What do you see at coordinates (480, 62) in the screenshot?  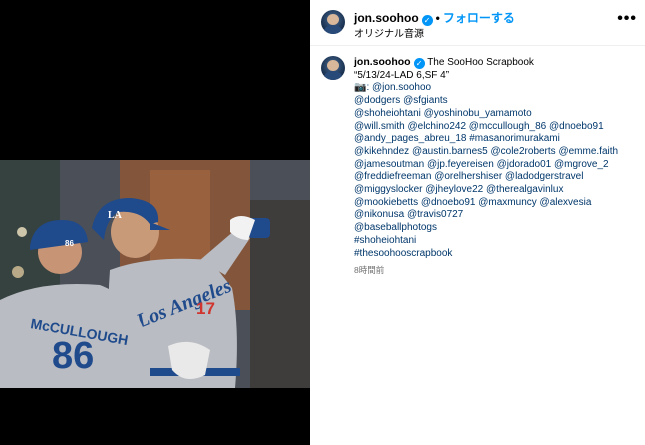 I see `caption-title: The SooHoo Scrapbook` at bounding box center [480, 62].